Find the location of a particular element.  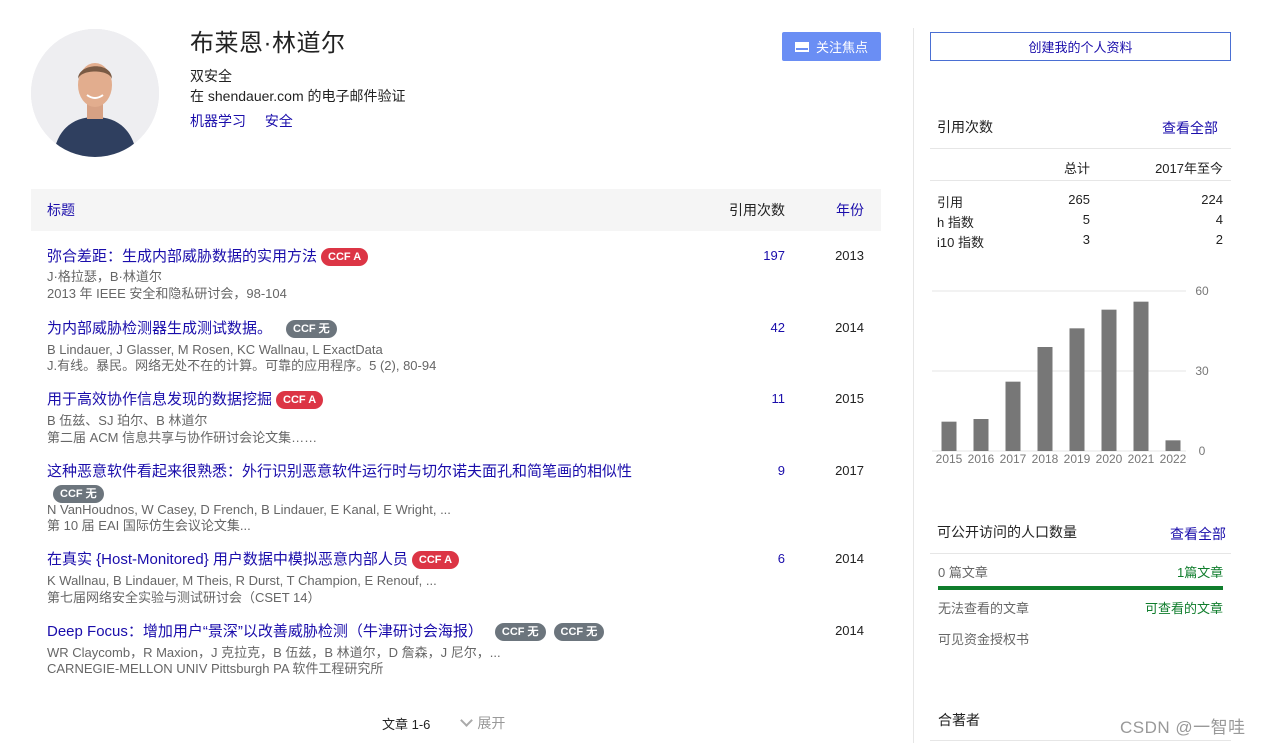

article-title: 弥合差距：生成内部威胁数据的实用方法 is located at coordinates (182, 256).